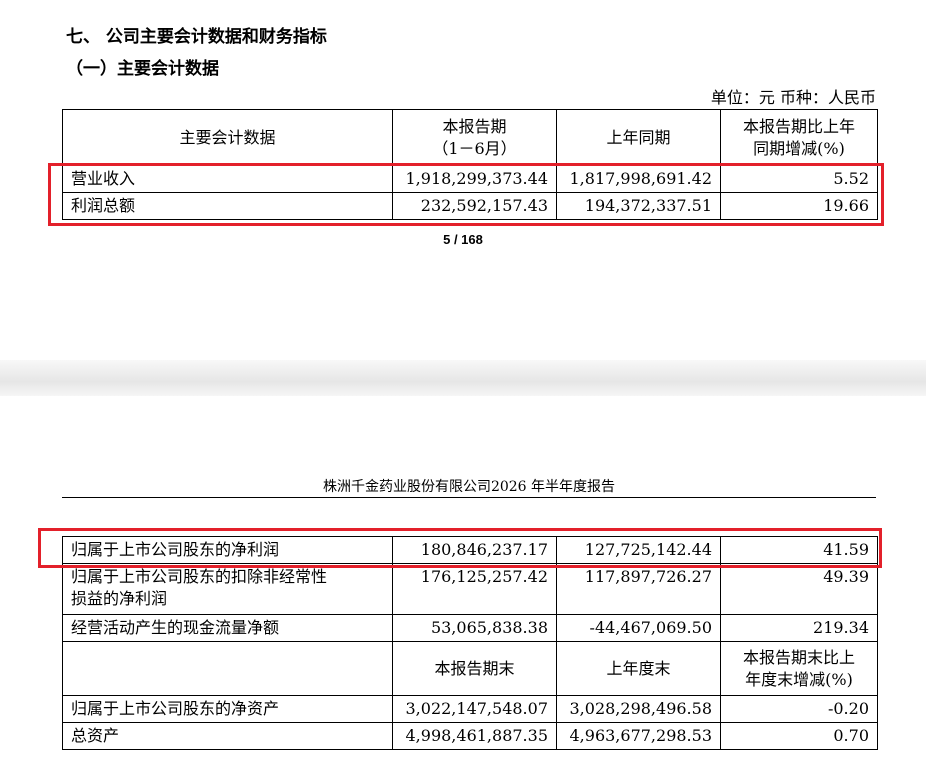  What do you see at coordinates (638, 137) in the screenshot?
I see `header-prior-period: 上年同期` at bounding box center [638, 137].